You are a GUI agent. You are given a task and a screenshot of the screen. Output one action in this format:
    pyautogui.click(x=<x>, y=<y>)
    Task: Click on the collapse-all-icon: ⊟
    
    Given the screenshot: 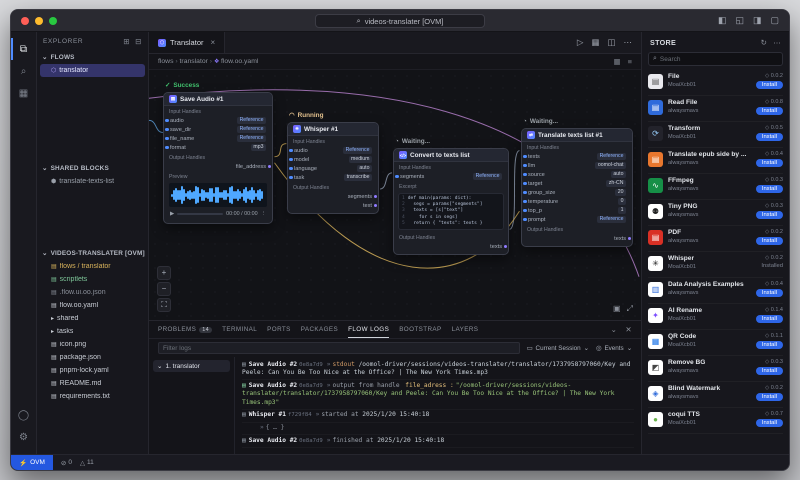 What is the action you would take?
    pyautogui.click(x=138, y=41)
    